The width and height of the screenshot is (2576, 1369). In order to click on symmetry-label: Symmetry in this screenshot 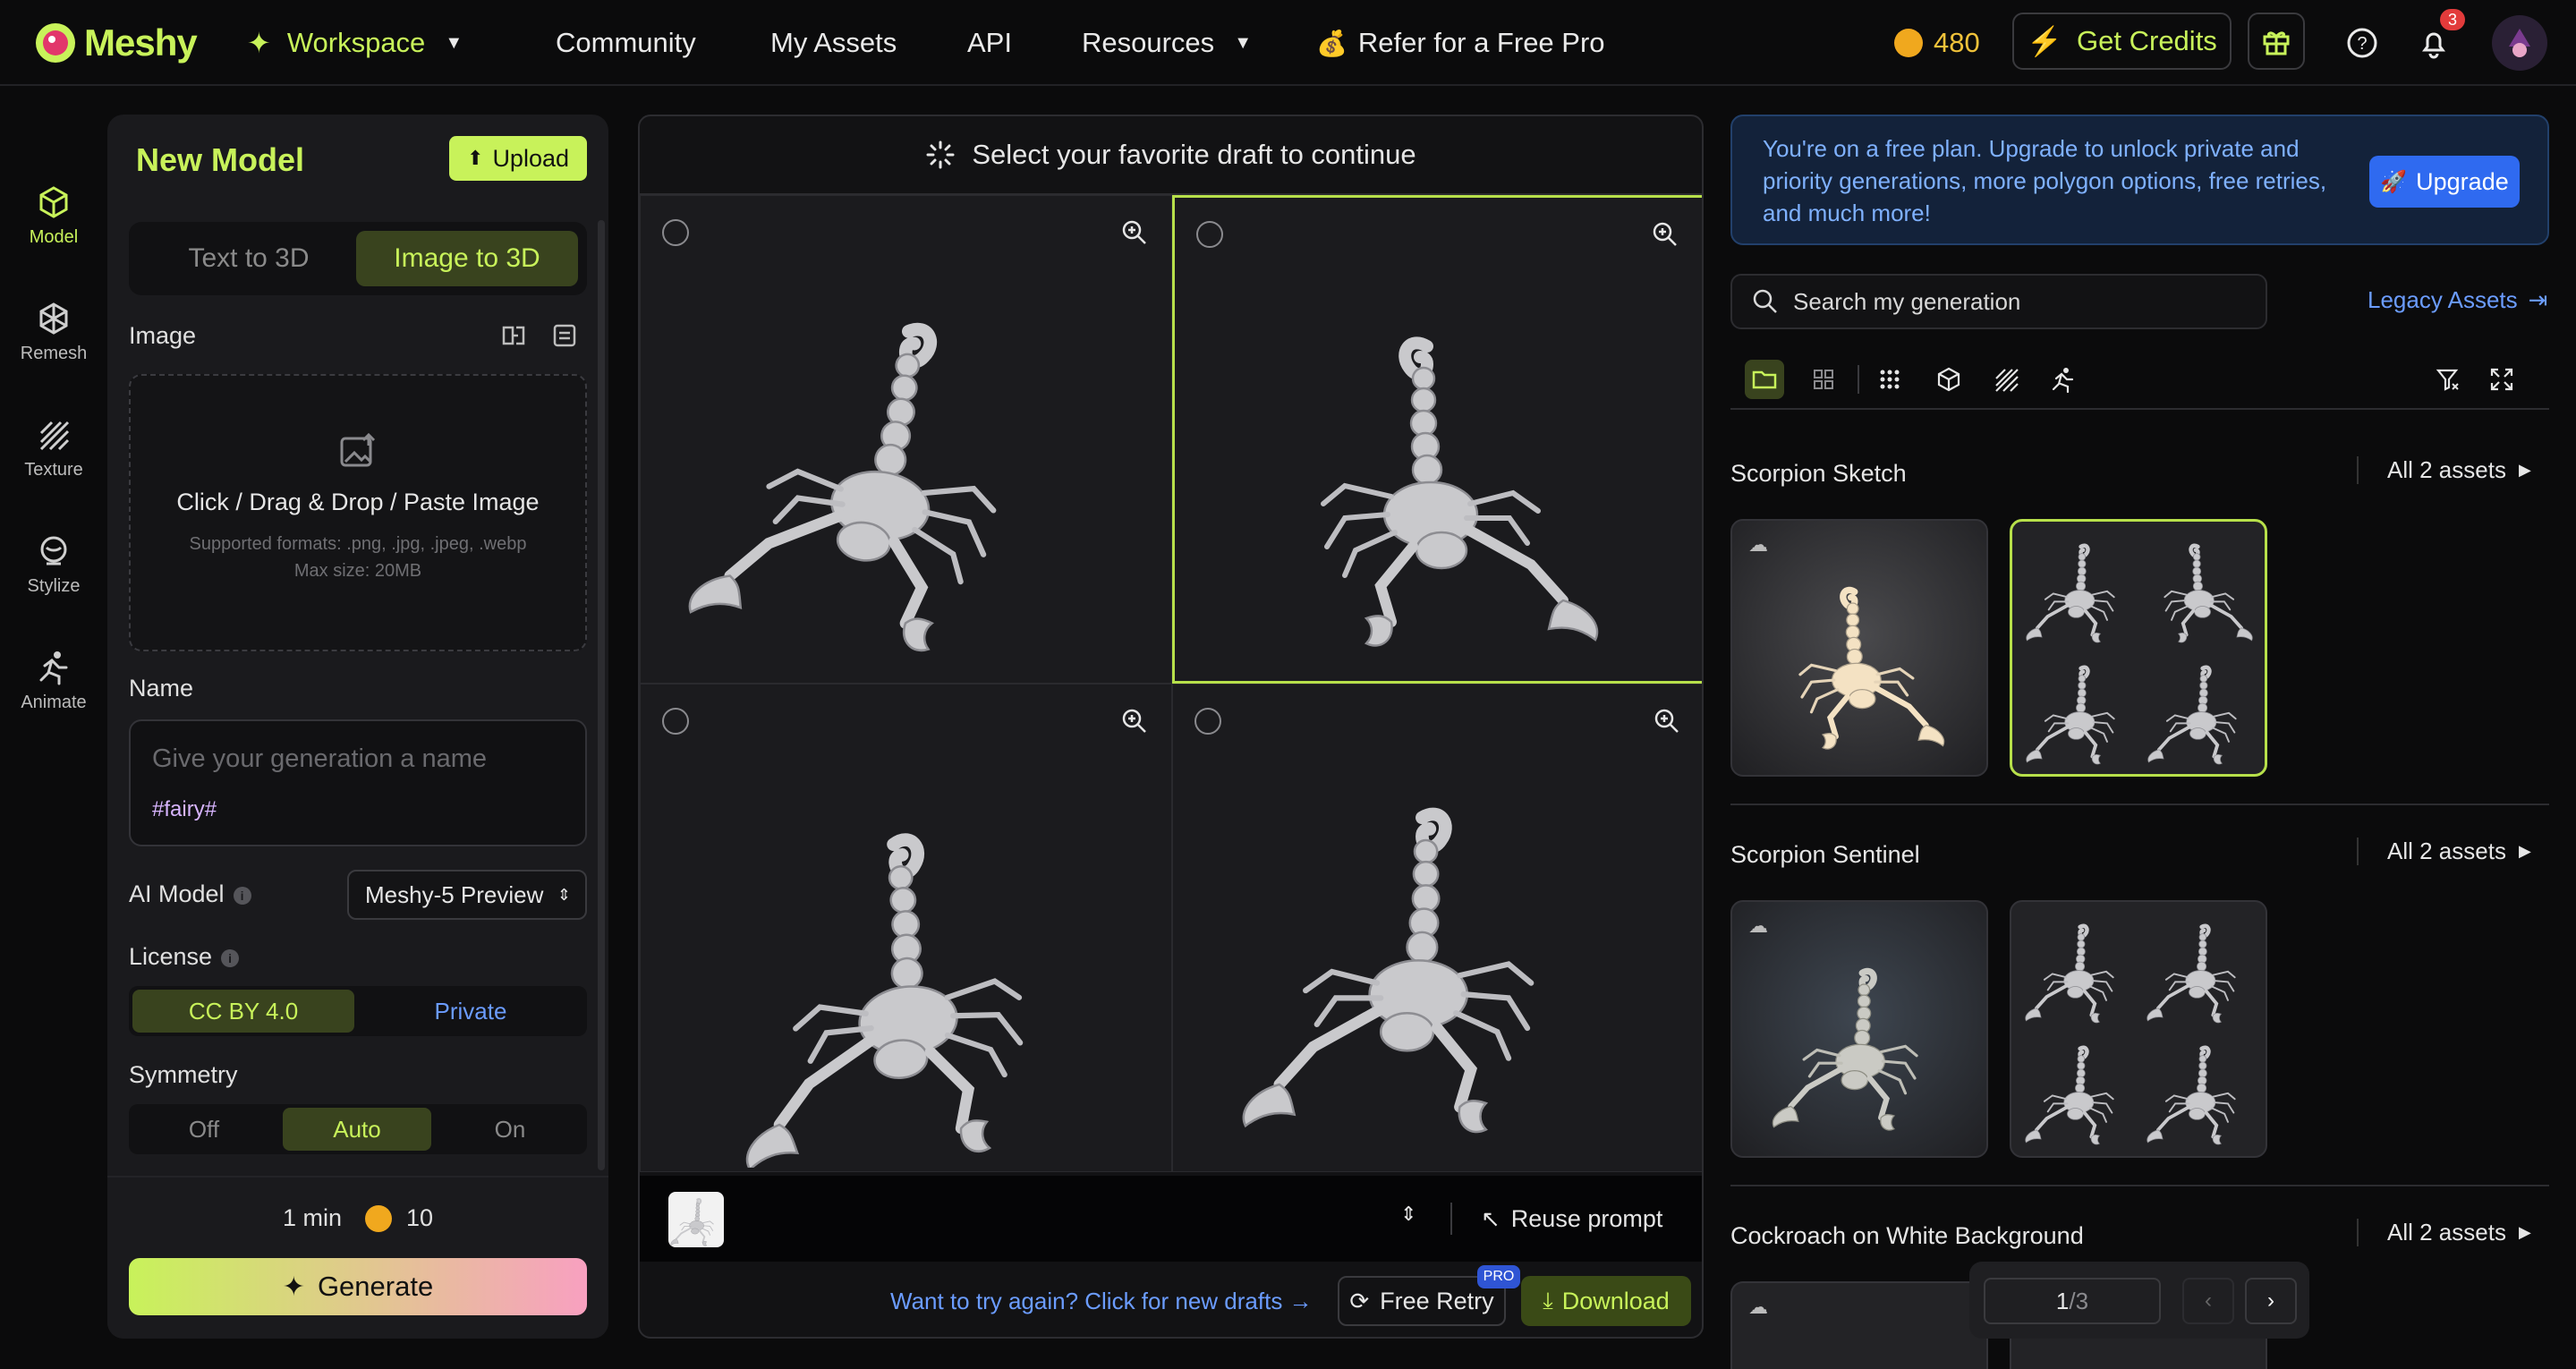, I will do `click(183, 1074)`.